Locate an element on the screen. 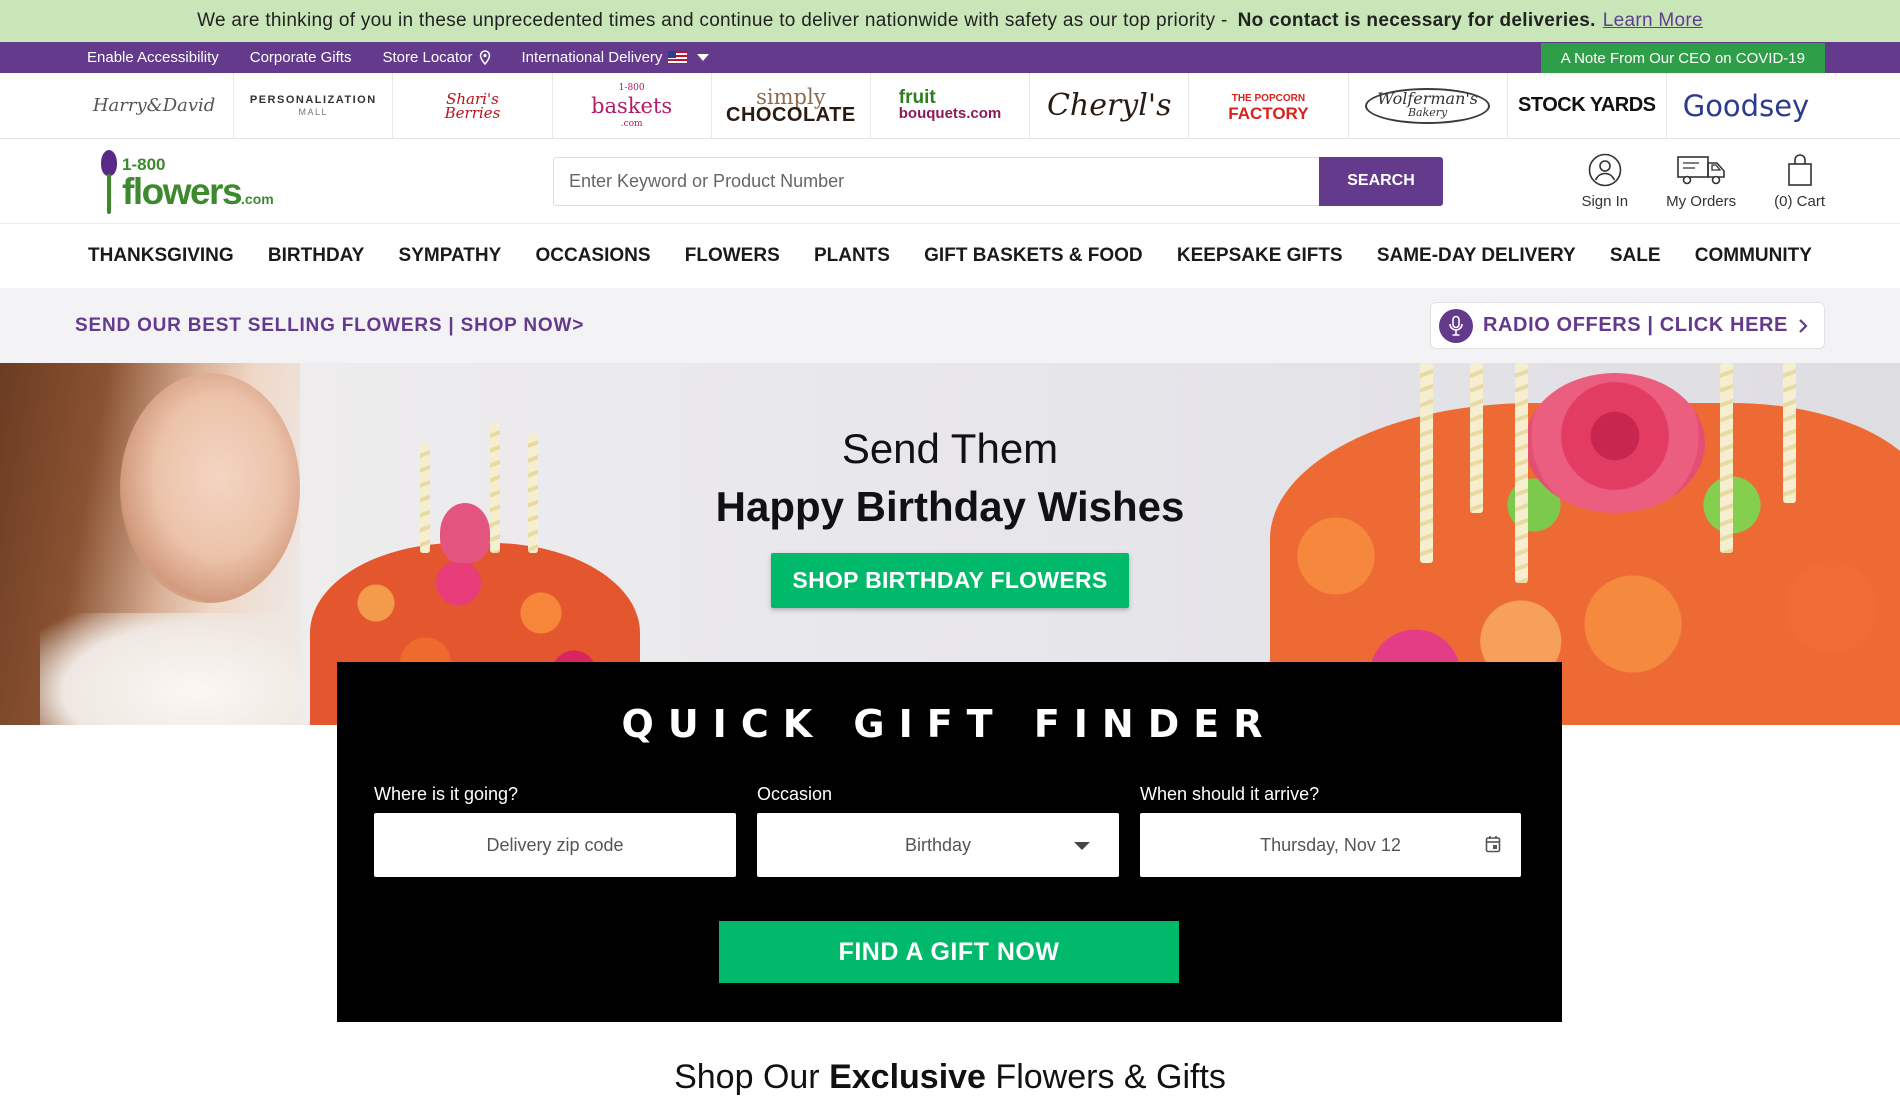  brand-popcorn-factory: THE POPCORN FACTORY is located at coordinates (1269, 105).